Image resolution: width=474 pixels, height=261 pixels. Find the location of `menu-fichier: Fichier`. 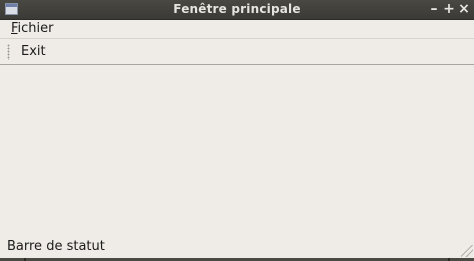

menu-fichier: Fichier is located at coordinates (32, 29).